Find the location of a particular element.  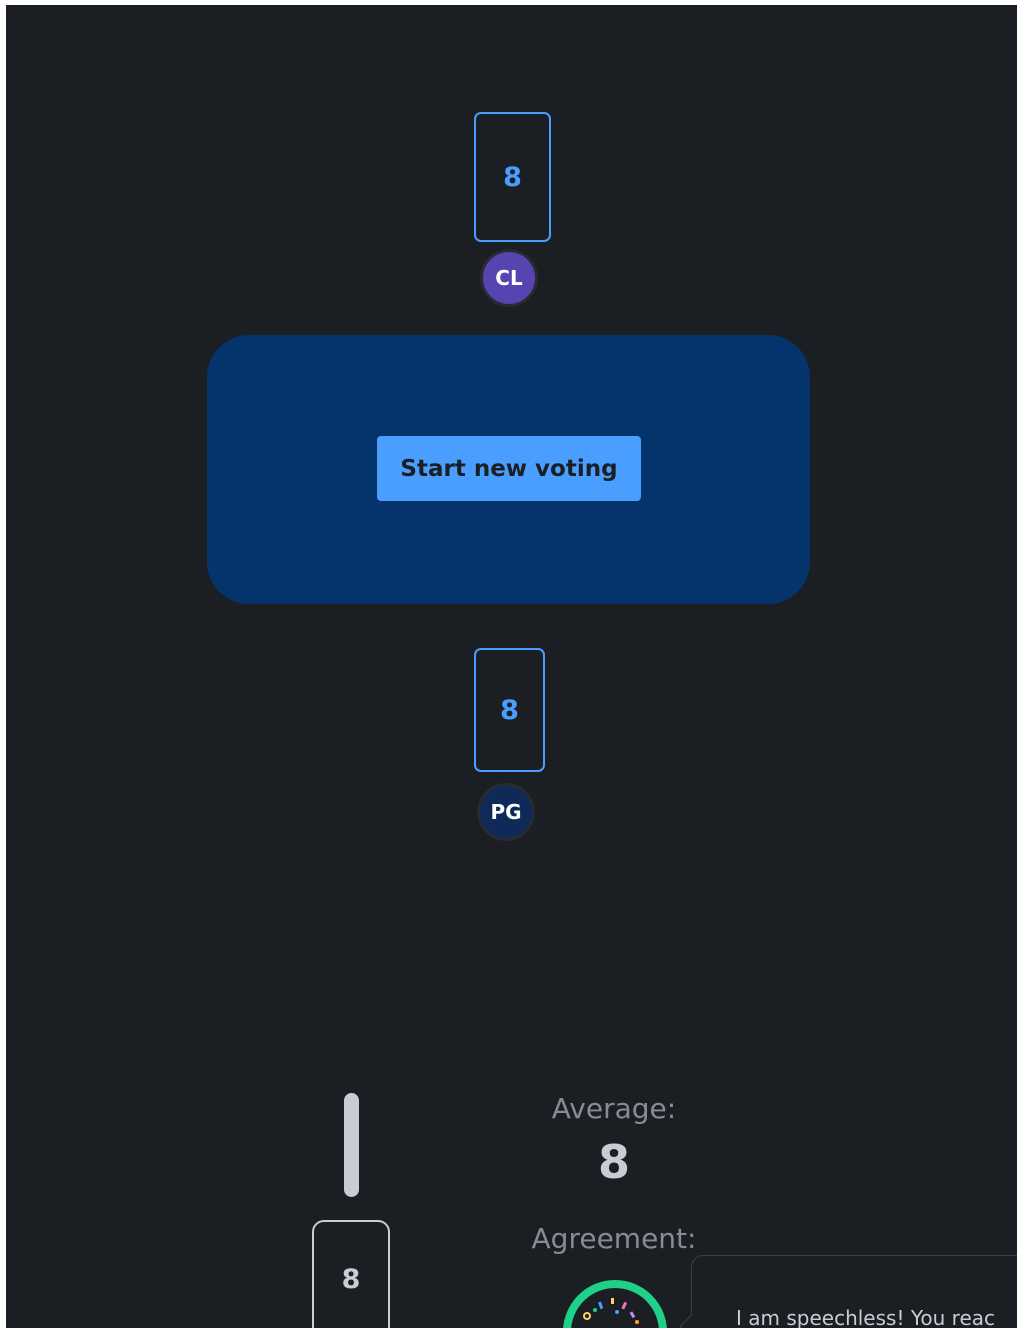

feedback-speech-bubble: I am speechless! You reac is located at coordinates (848, 1291).